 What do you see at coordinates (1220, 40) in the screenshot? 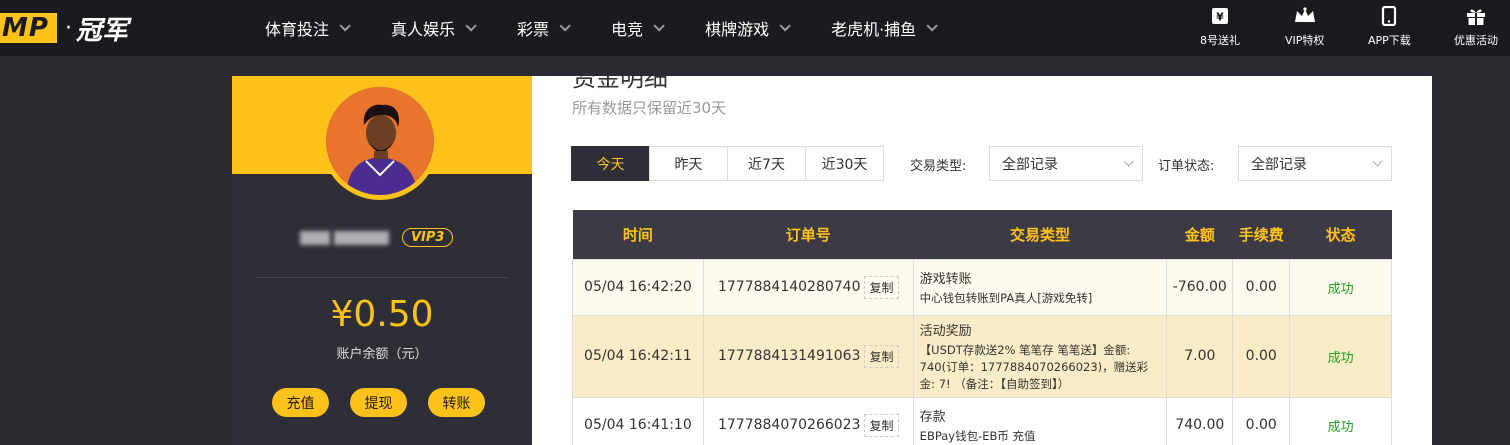
I see `quick-link-label: 8号送礼` at bounding box center [1220, 40].